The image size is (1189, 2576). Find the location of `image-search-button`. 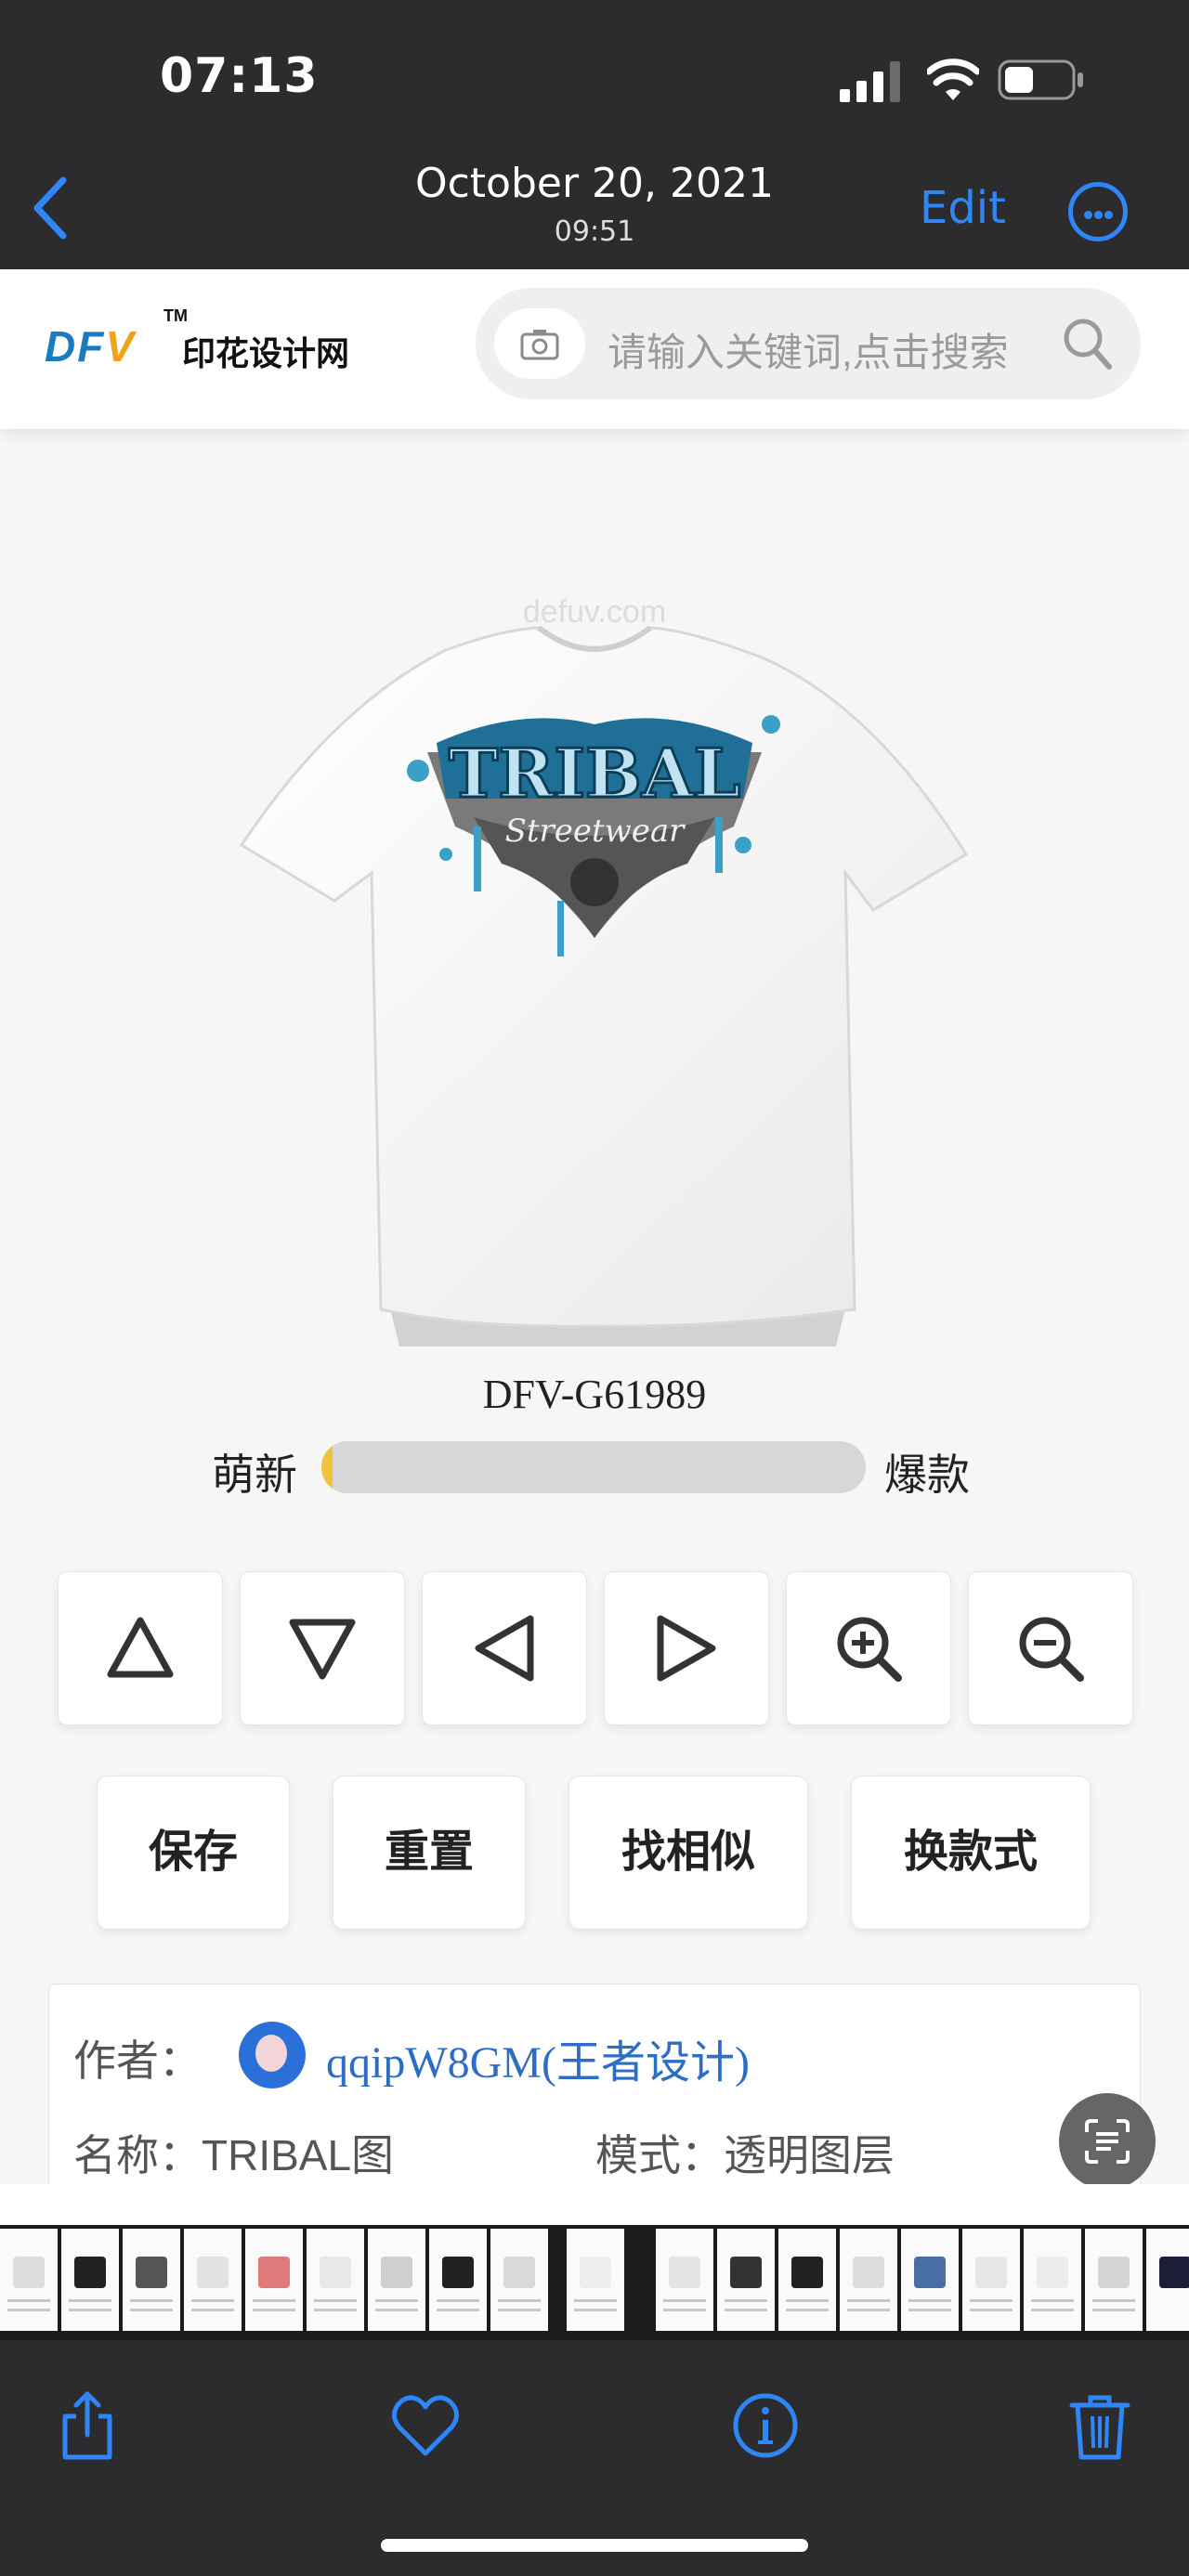

image-search-button is located at coordinates (539, 343).